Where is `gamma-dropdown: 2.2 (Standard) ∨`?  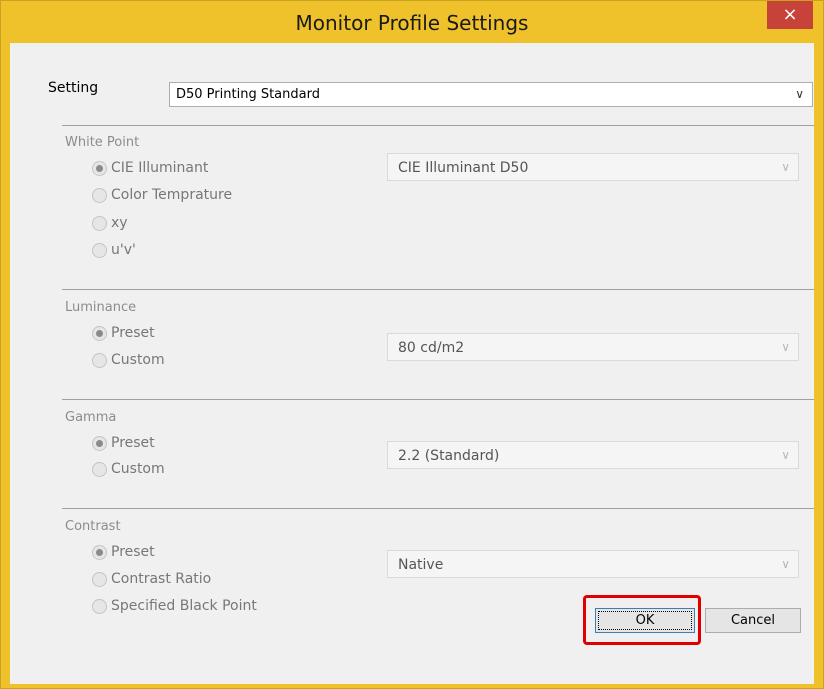 gamma-dropdown: 2.2 (Standard) ∨ is located at coordinates (593, 455).